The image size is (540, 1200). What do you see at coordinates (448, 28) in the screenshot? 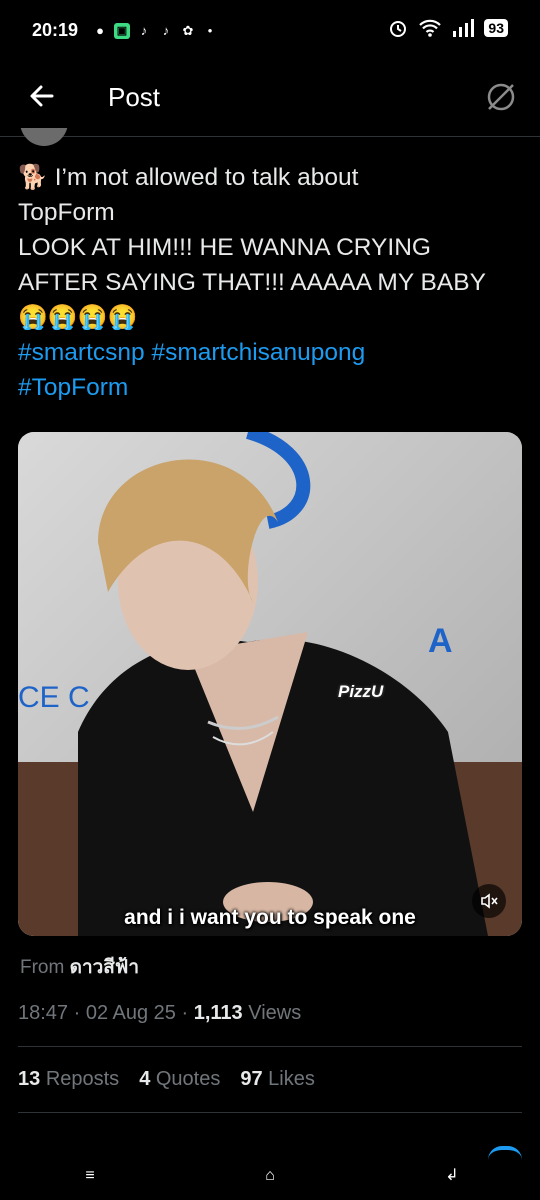
I see `system-icons: 93` at bounding box center [448, 28].